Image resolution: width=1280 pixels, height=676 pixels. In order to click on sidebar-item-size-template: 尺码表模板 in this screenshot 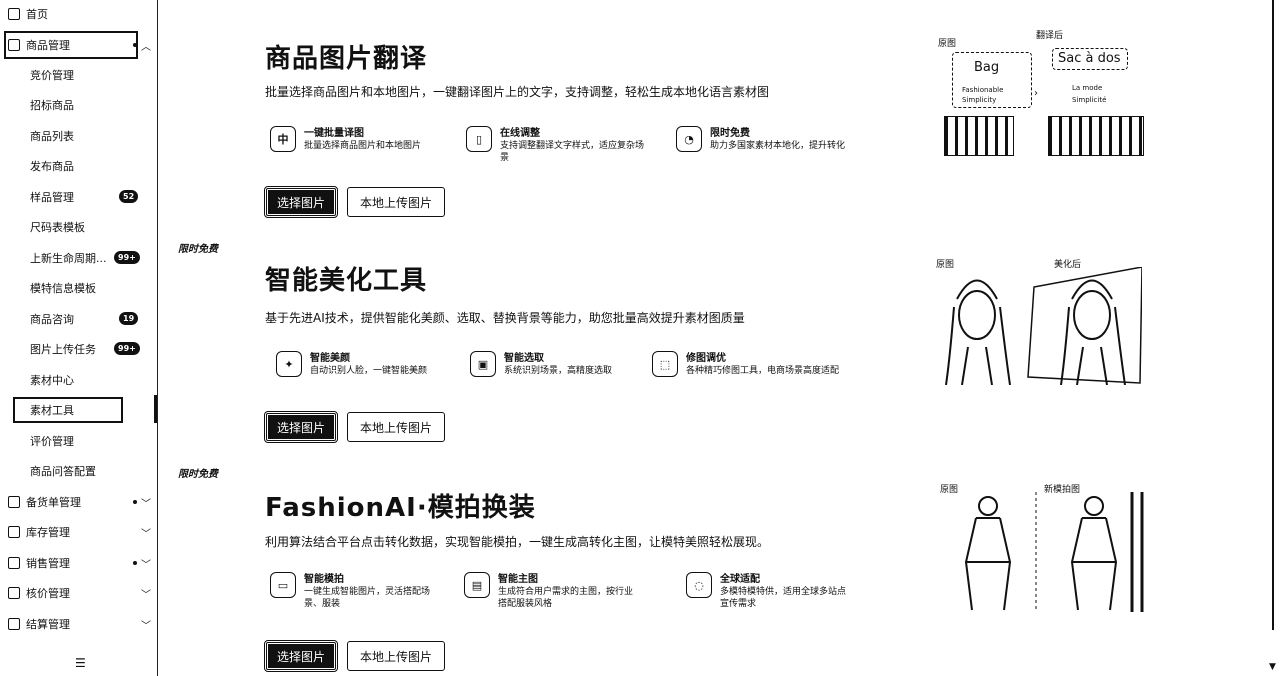, I will do `click(57, 227)`.